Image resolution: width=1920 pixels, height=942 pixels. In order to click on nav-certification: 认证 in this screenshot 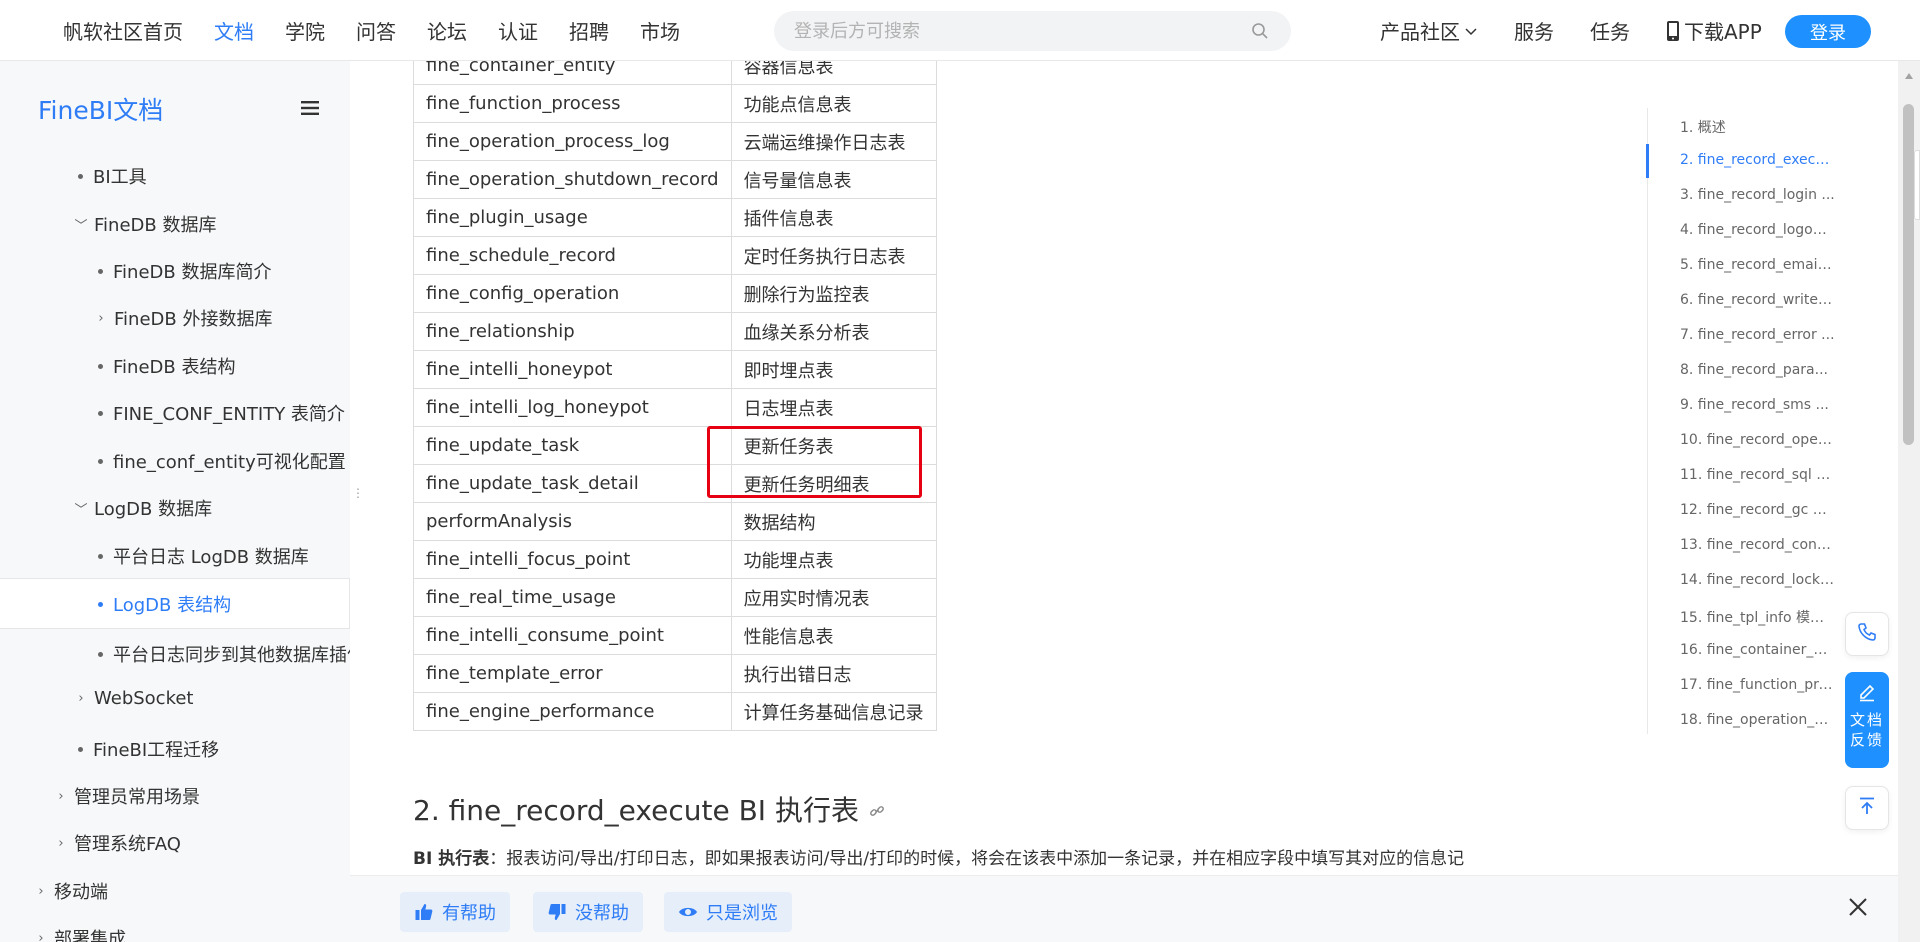, I will do `click(518, 30)`.